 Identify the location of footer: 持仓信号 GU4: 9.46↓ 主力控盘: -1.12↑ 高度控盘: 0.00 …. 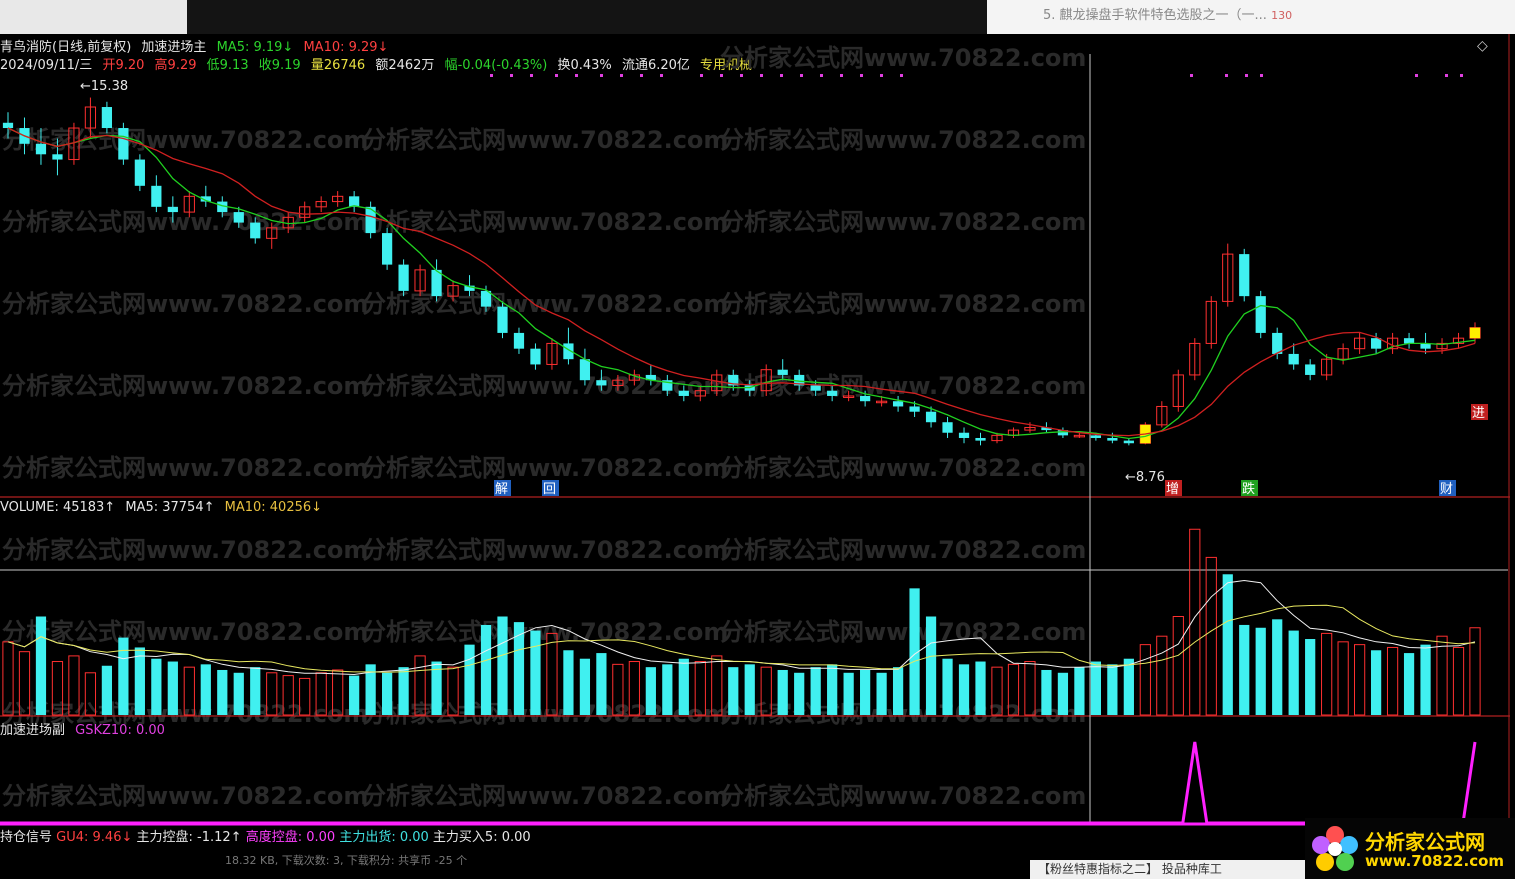
(757, 852).